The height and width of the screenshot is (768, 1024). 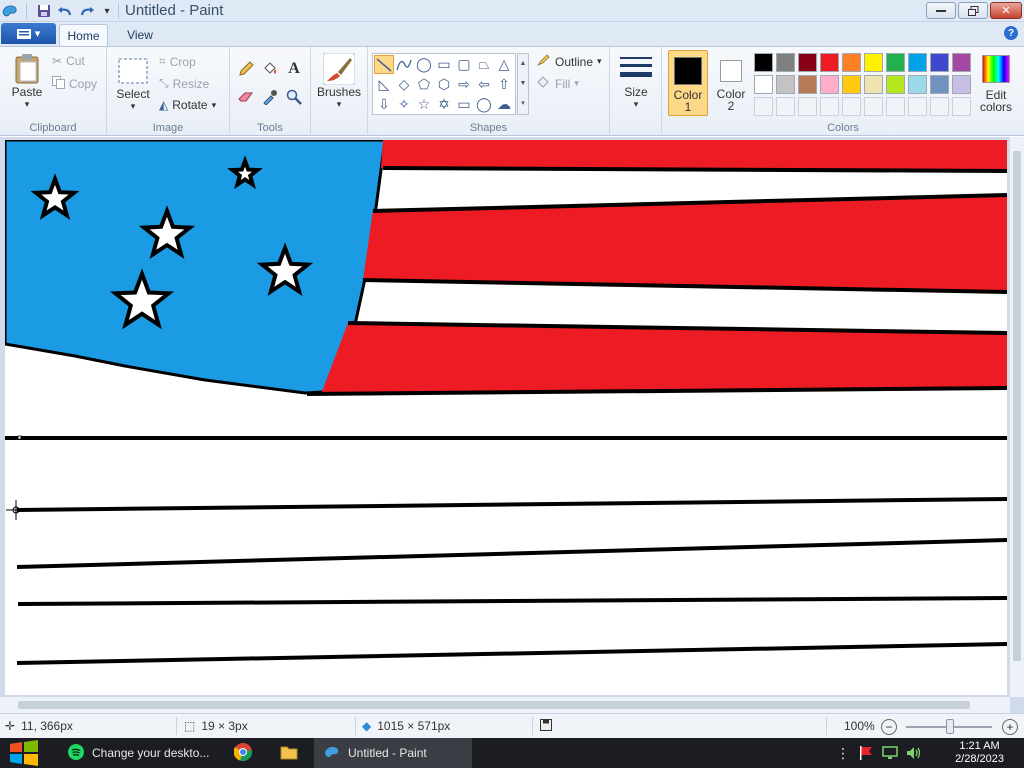 I want to click on five-point-star-shape-icon: ☆, so click(x=424, y=104).